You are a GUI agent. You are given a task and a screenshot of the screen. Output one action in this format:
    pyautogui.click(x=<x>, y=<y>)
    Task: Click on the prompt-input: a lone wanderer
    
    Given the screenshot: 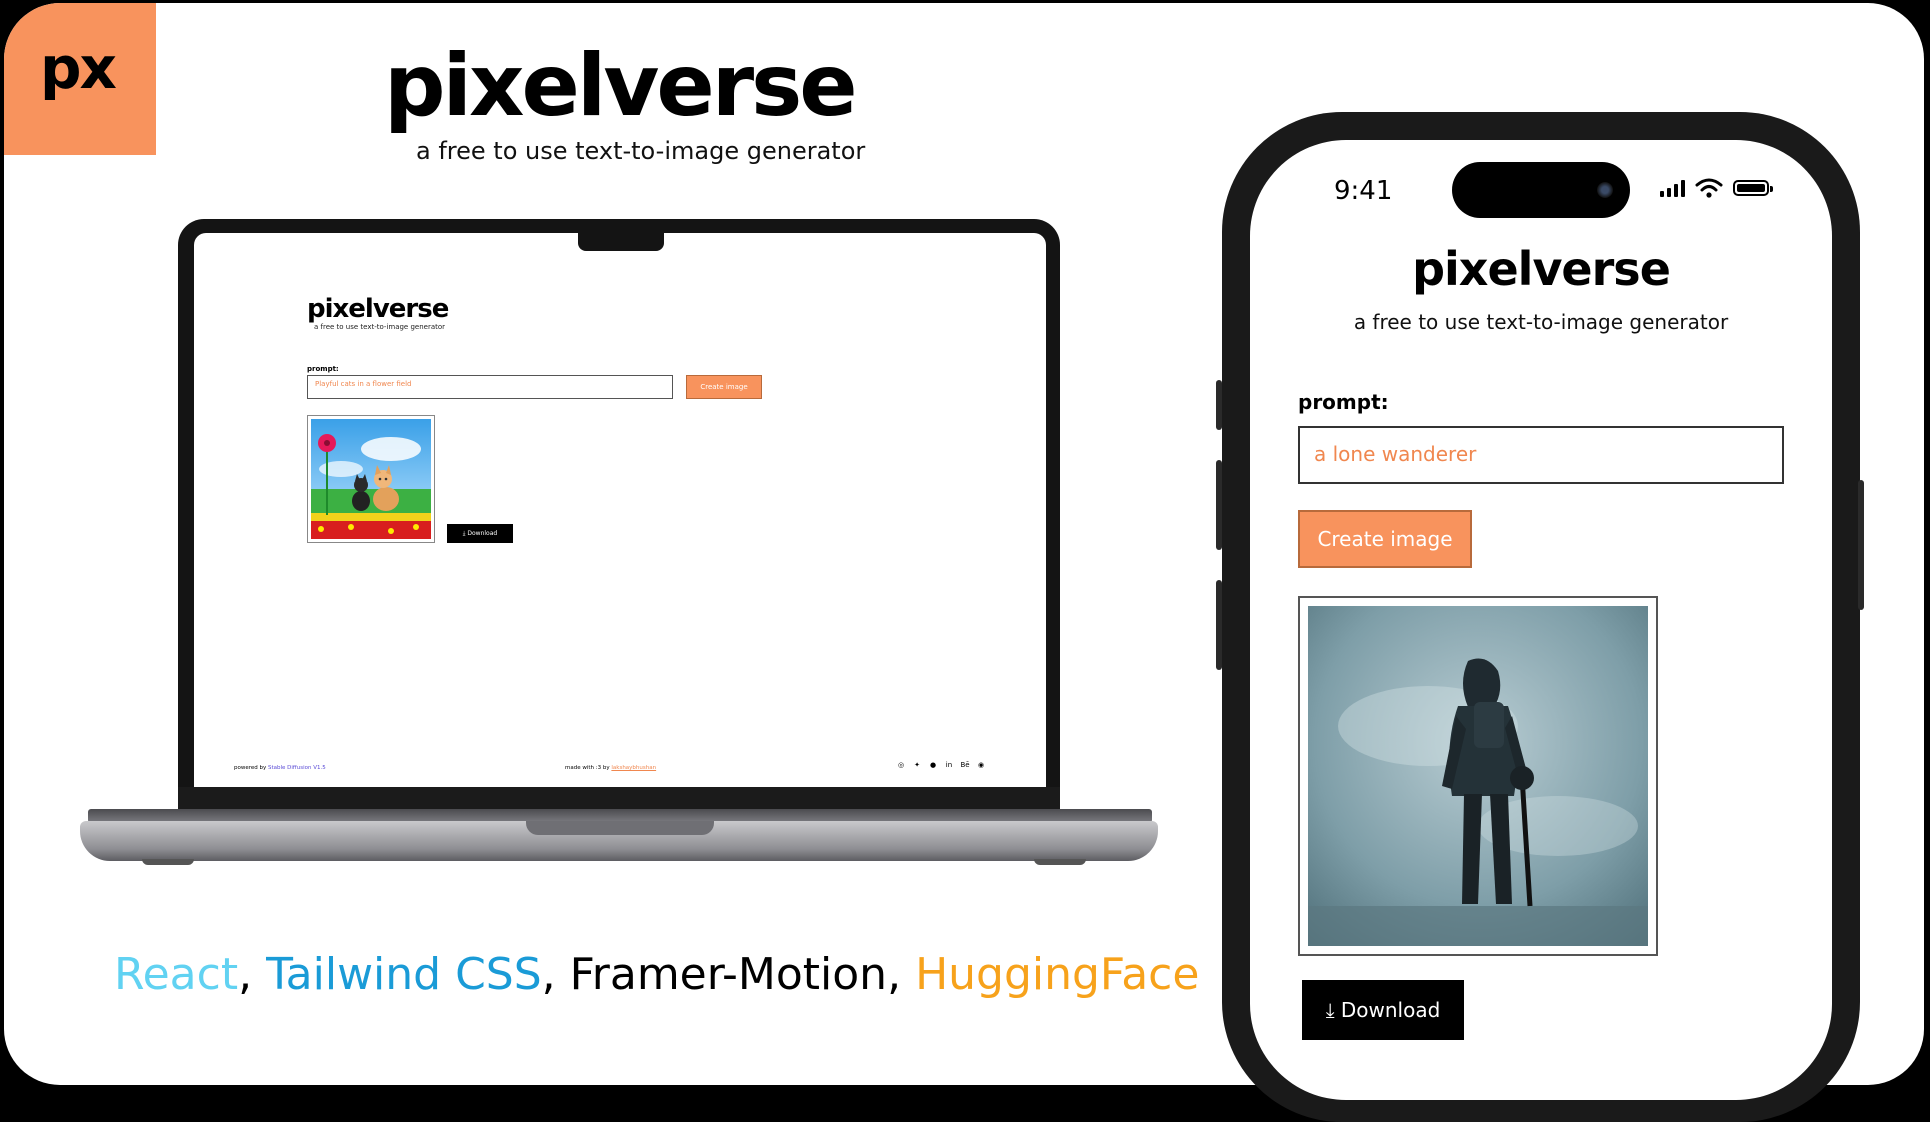 What is the action you would take?
    pyautogui.click(x=1541, y=455)
    